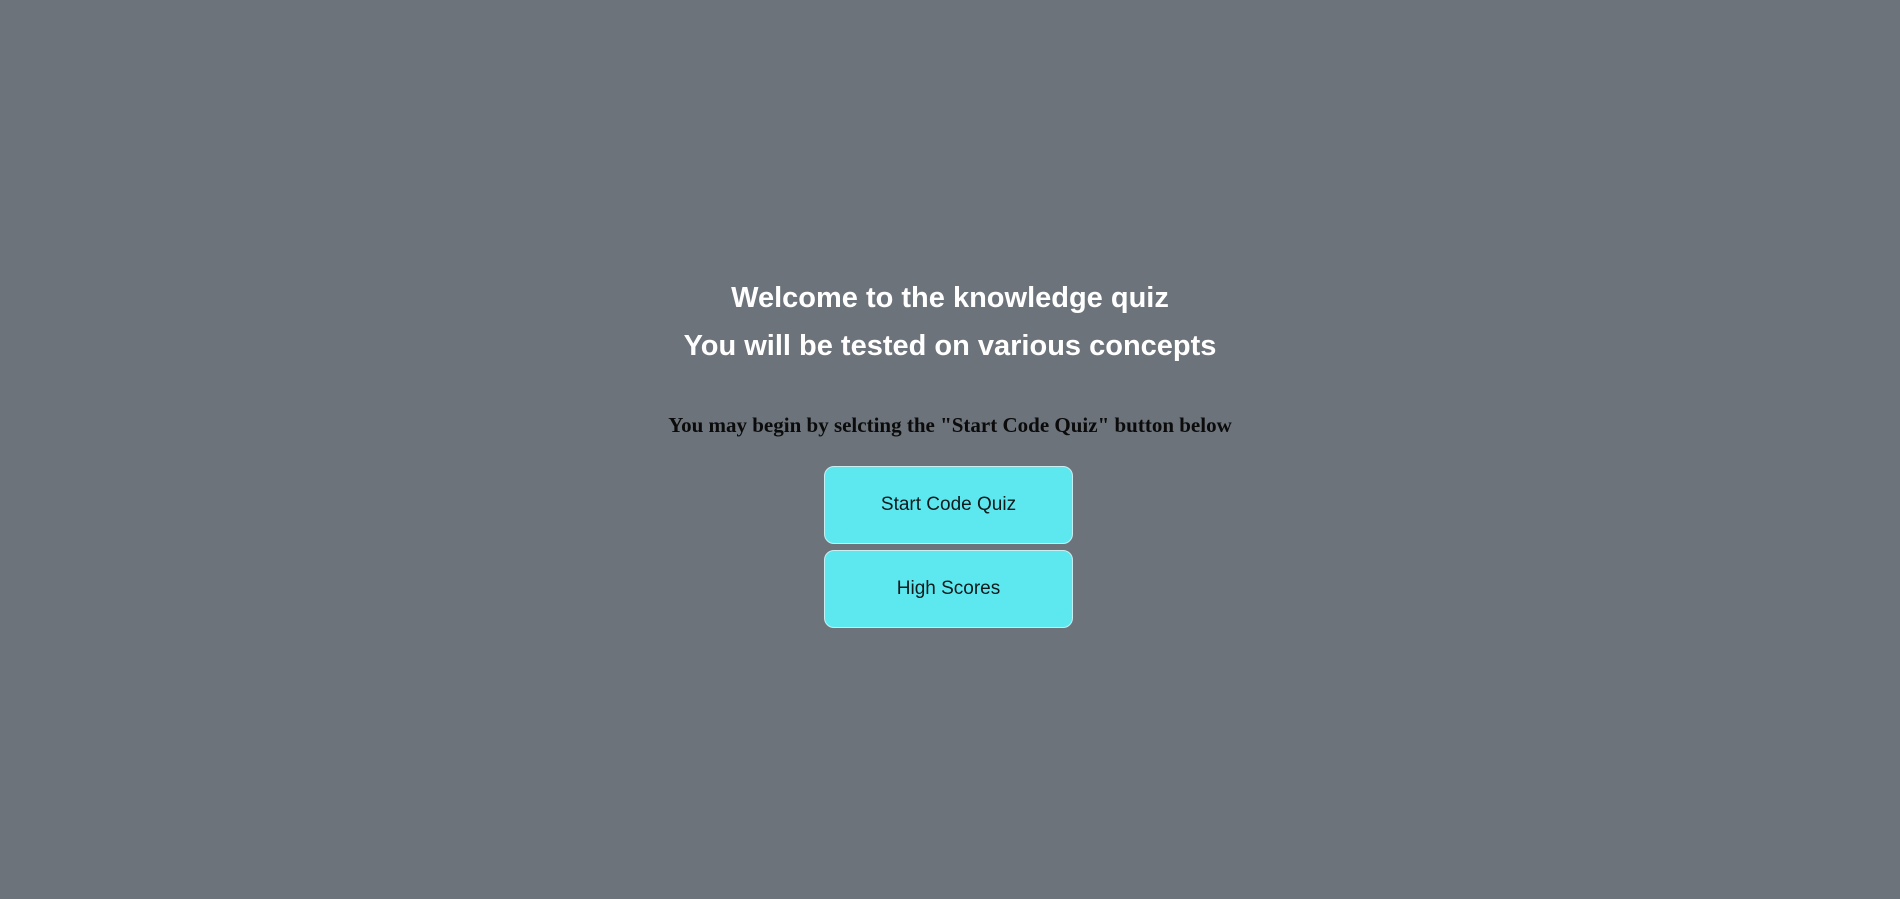 The width and height of the screenshot is (1900, 899). Describe the element at coordinates (948, 505) in the screenshot. I see `start-code-quiz-button: Start Code Quiz` at that location.